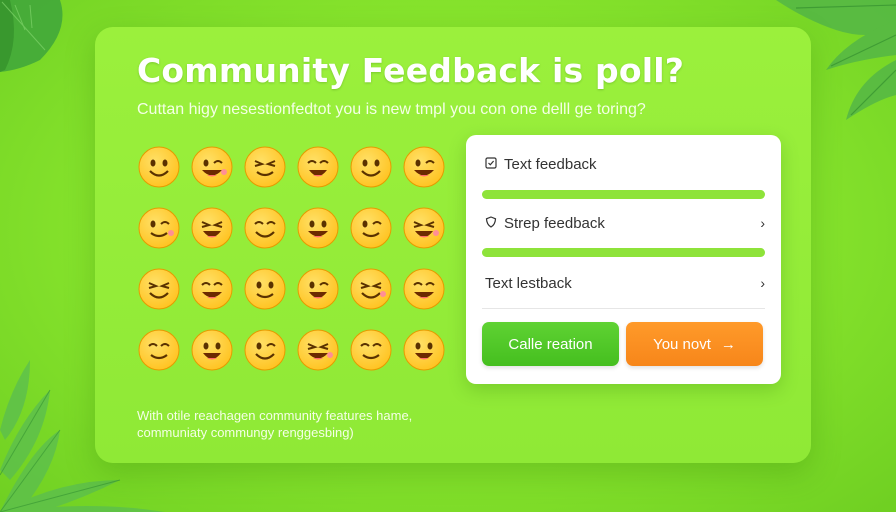 This screenshot has width=896, height=512. I want to click on shield-icon, so click(492, 223).